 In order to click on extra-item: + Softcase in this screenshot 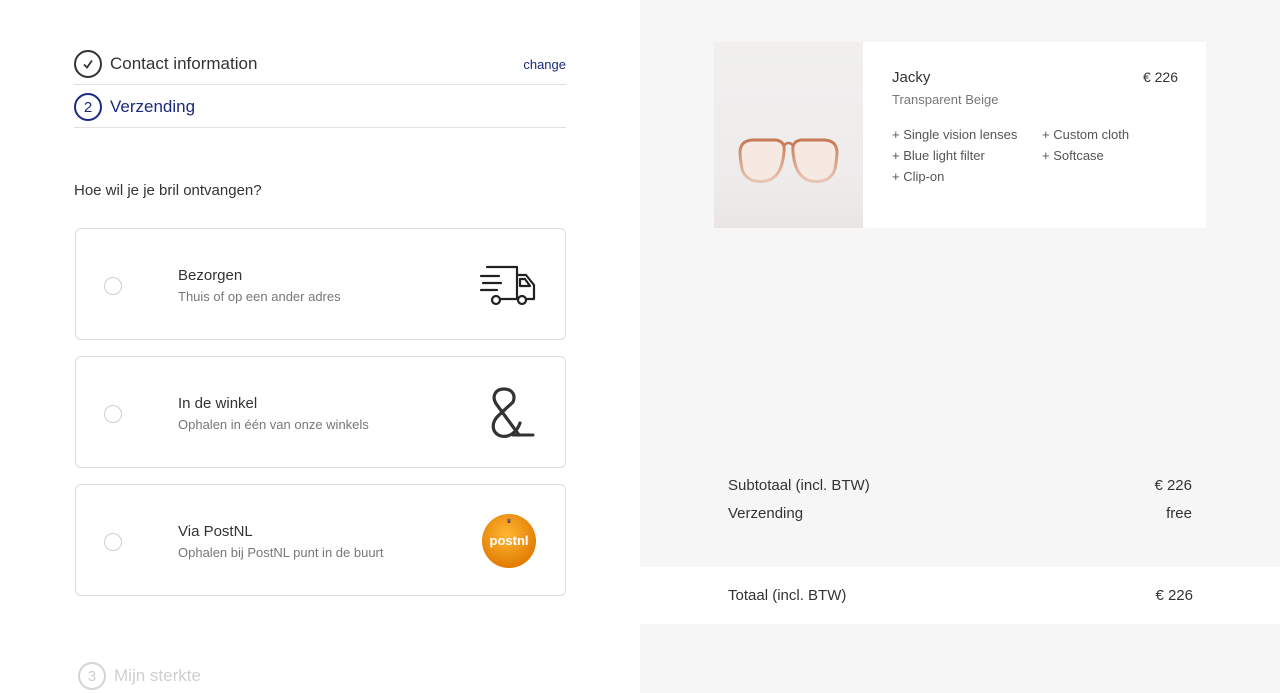, I will do `click(1073, 155)`.